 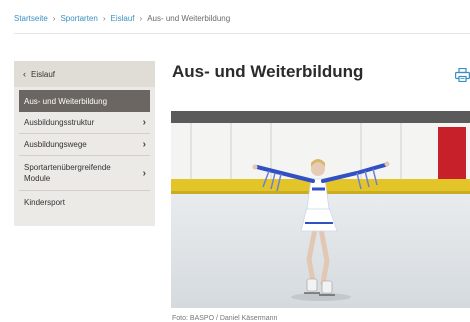 What do you see at coordinates (31, 18) in the screenshot?
I see `breadcrumb-link-startseite: Startseite` at bounding box center [31, 18].